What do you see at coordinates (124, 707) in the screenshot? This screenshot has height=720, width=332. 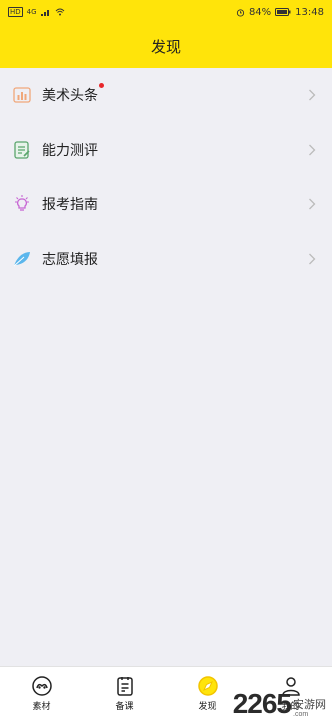 I see `tab-label: 备课` at bounding box center [124, 707].